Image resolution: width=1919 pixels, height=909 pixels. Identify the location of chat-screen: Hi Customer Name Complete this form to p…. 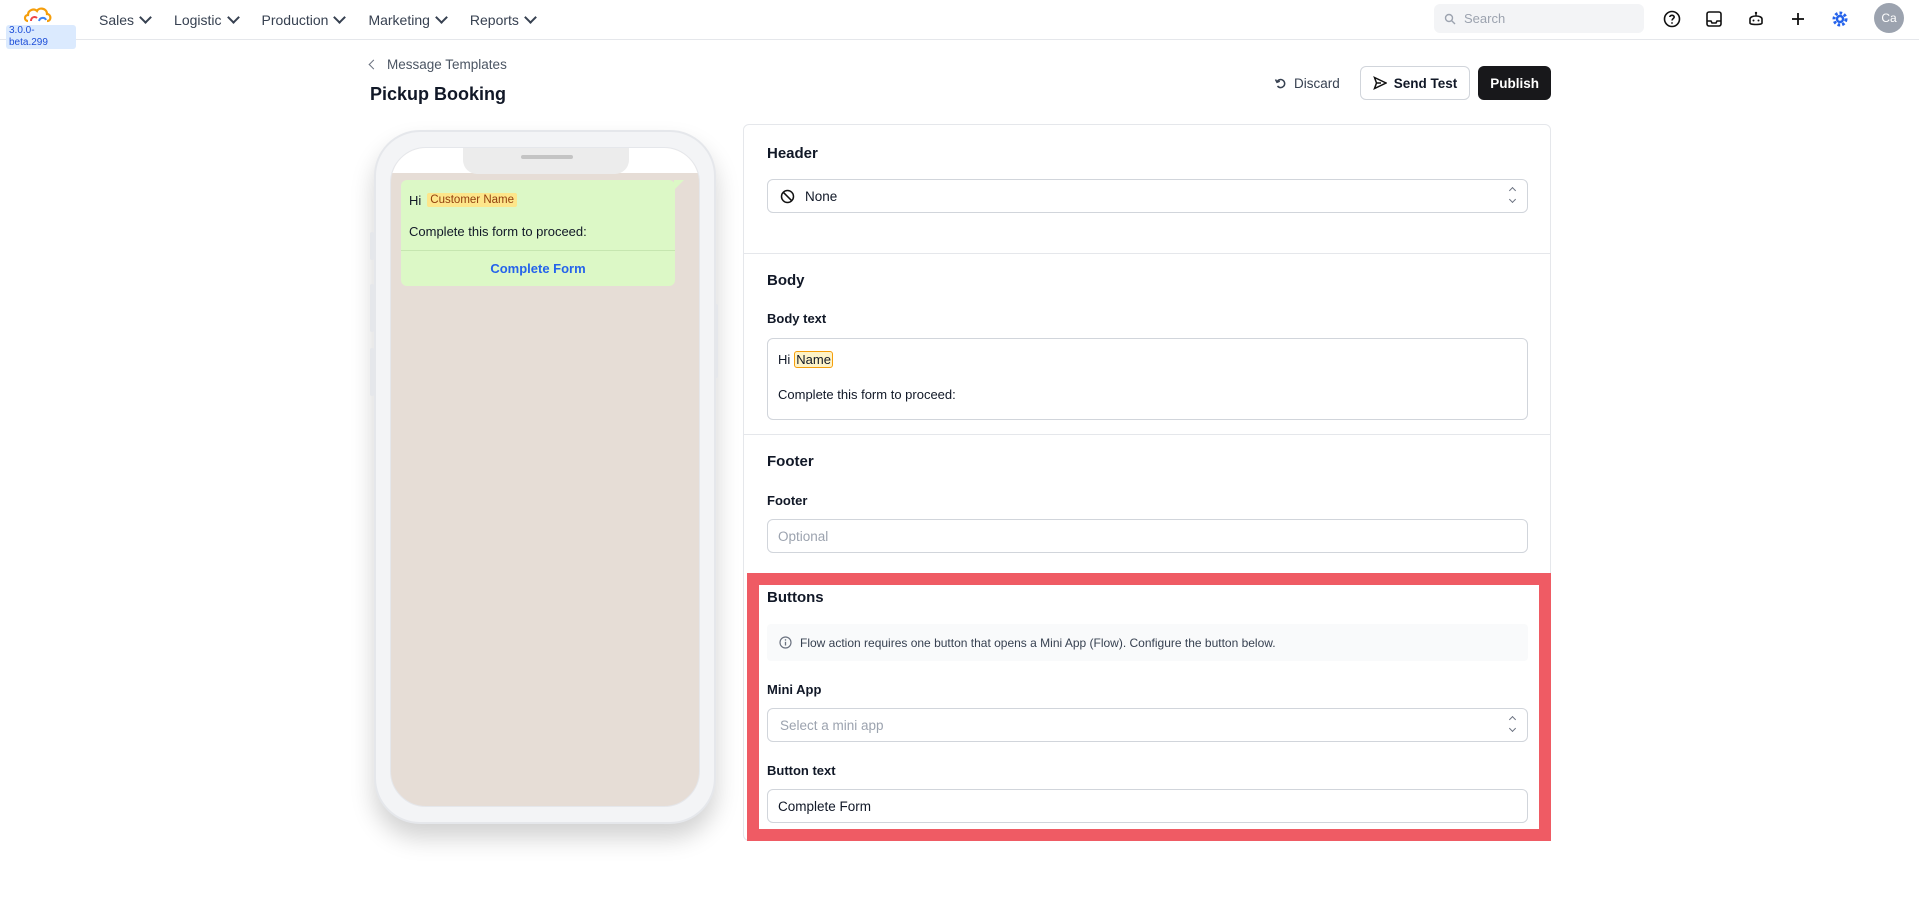
(545, 477).